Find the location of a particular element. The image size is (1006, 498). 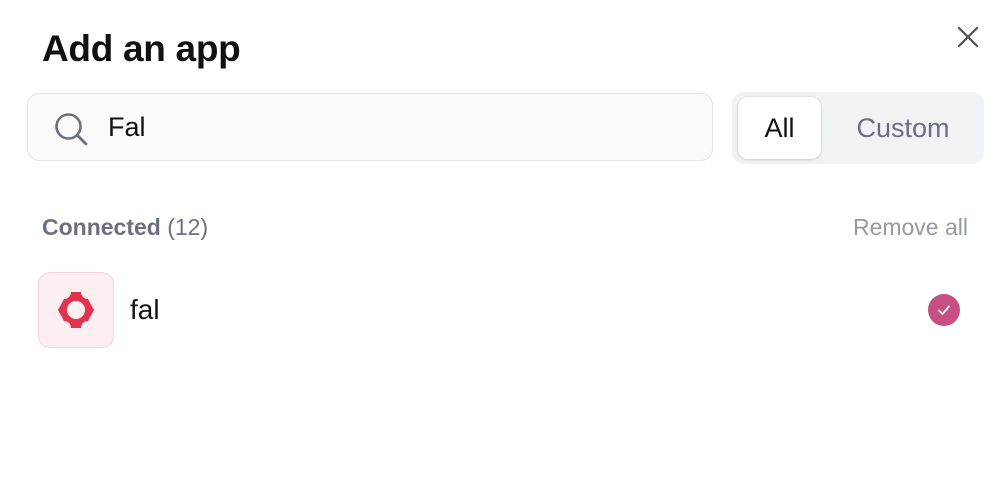

filter-all-tab: All is located at coordinates (779, 128).